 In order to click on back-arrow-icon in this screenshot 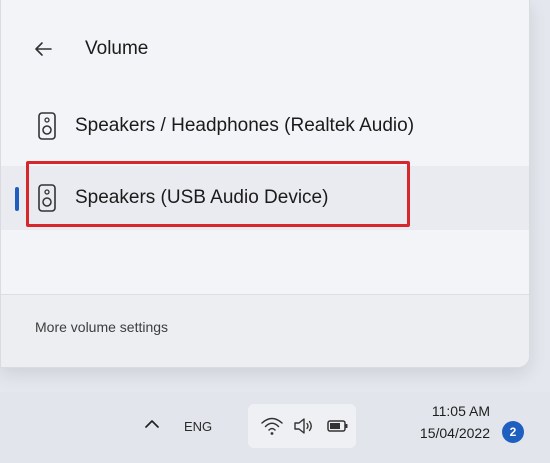, I will do `click(43, 49)`.